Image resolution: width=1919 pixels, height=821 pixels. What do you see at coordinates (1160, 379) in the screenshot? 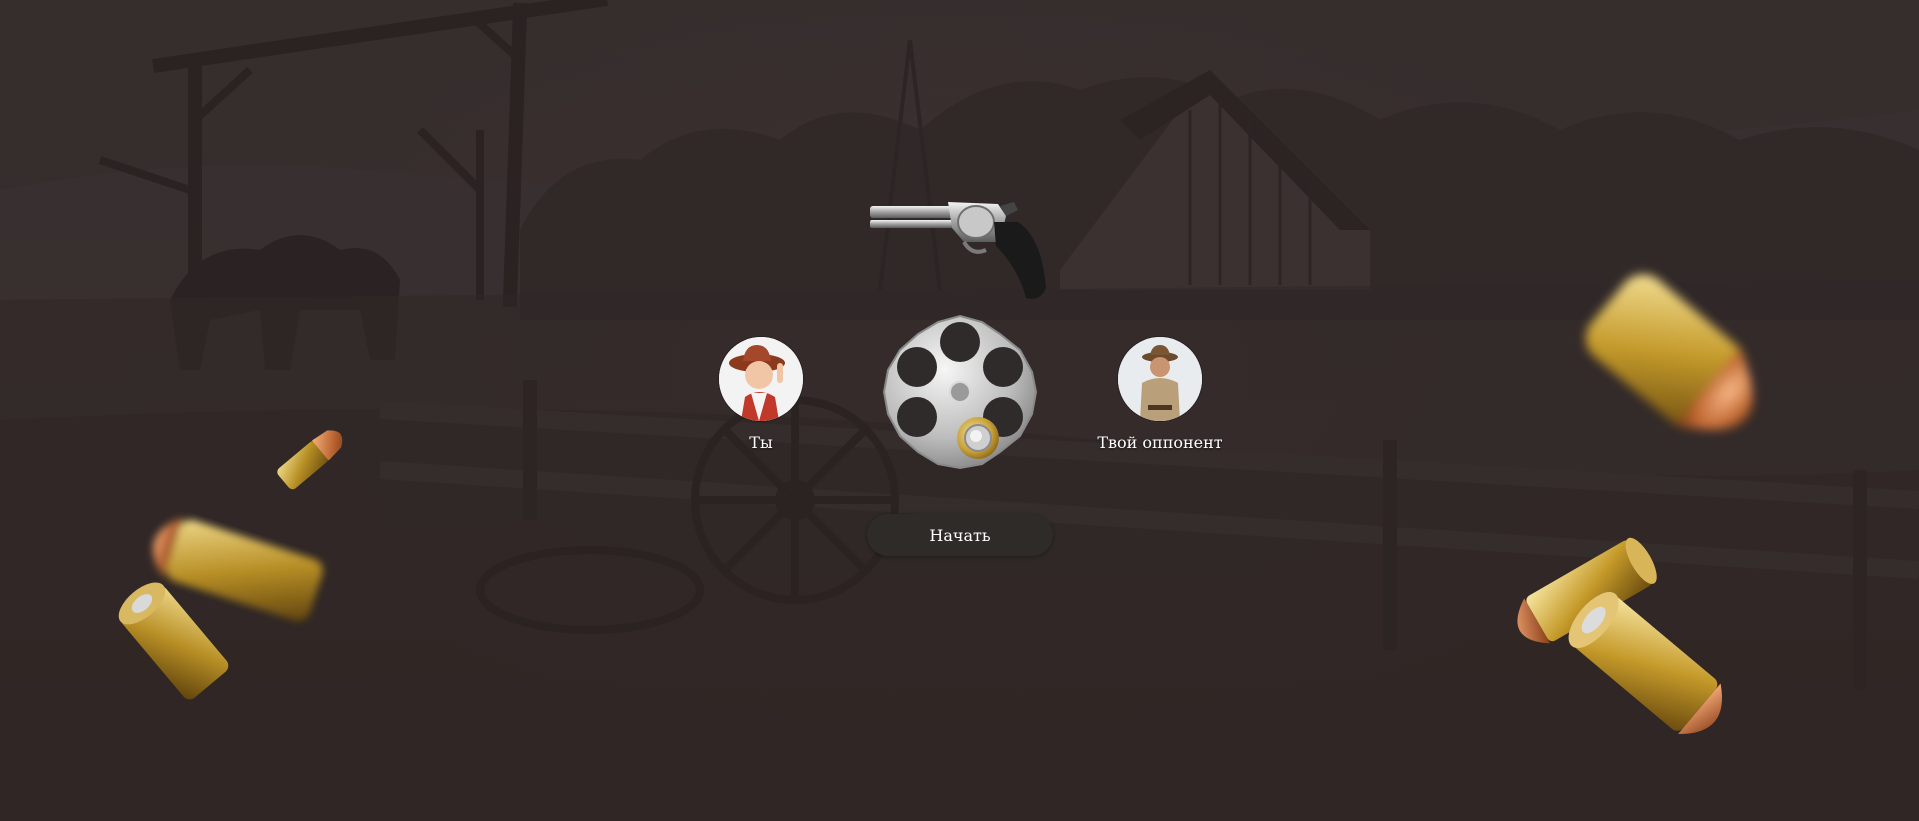
I see `cowboy-man-avatar-icon` at bounding box center [1160, 379].